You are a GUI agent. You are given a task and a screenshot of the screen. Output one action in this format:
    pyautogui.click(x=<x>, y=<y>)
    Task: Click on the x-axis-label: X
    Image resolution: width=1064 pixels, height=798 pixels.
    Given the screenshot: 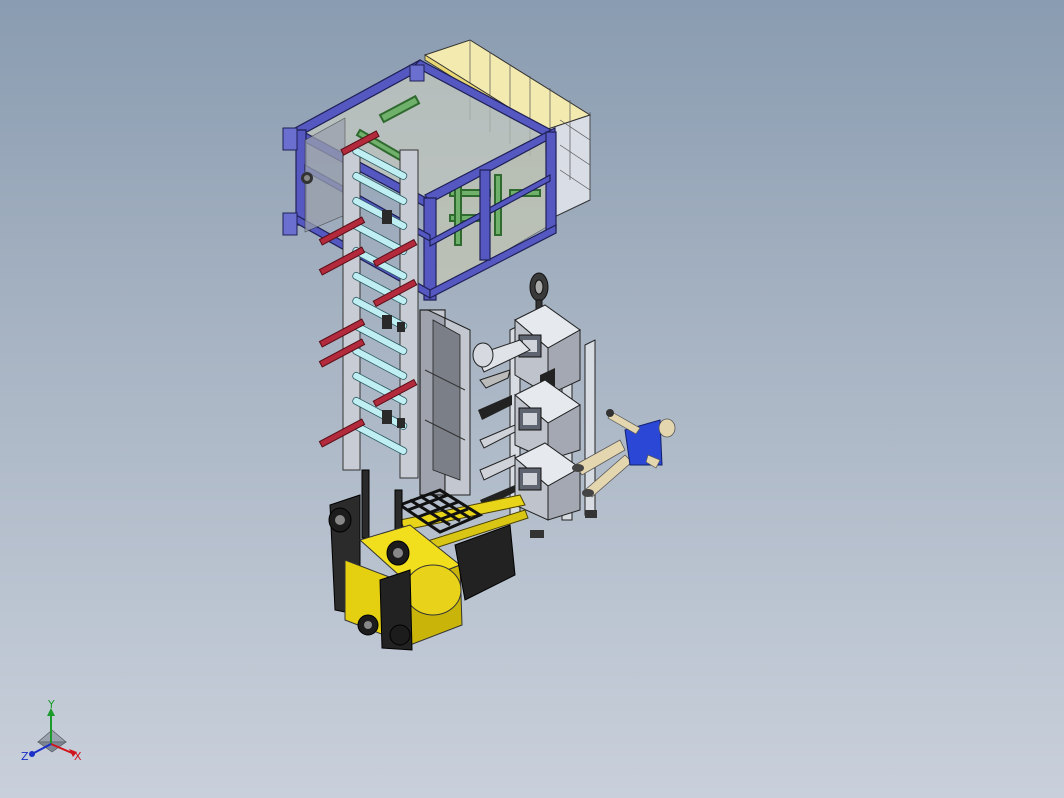 What is the action you would take?
    pyautogui.click(x=78, y=756)
    